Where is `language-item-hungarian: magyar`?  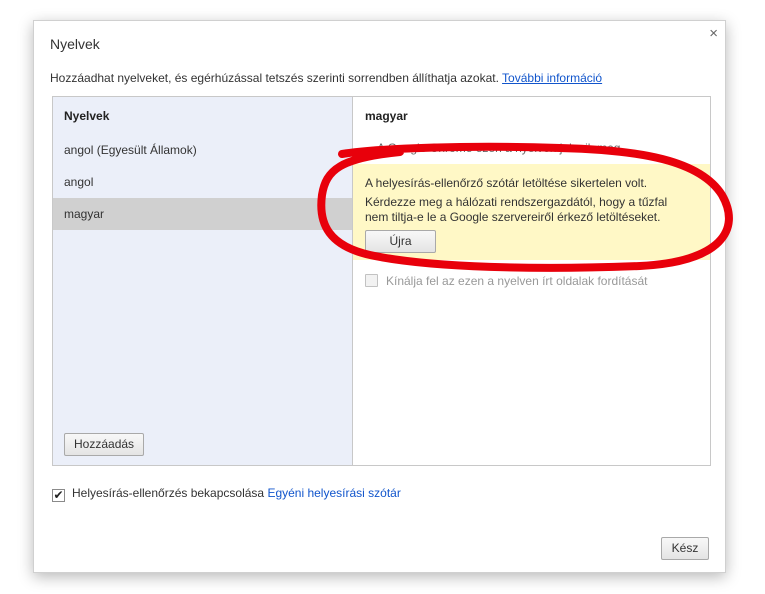
language-item-hungarian: magyar is located at coordinates (202, 214).